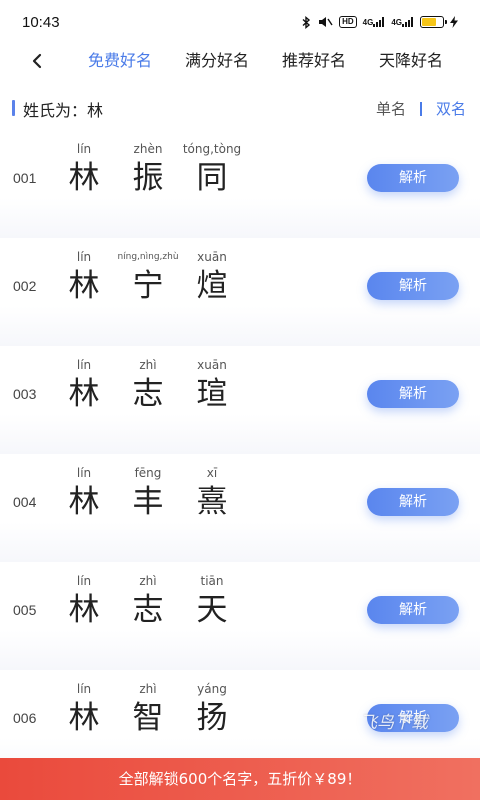 The width and height of the screenshot is (480, 800). I want to click on hanzi: 同, so click(212, 178).